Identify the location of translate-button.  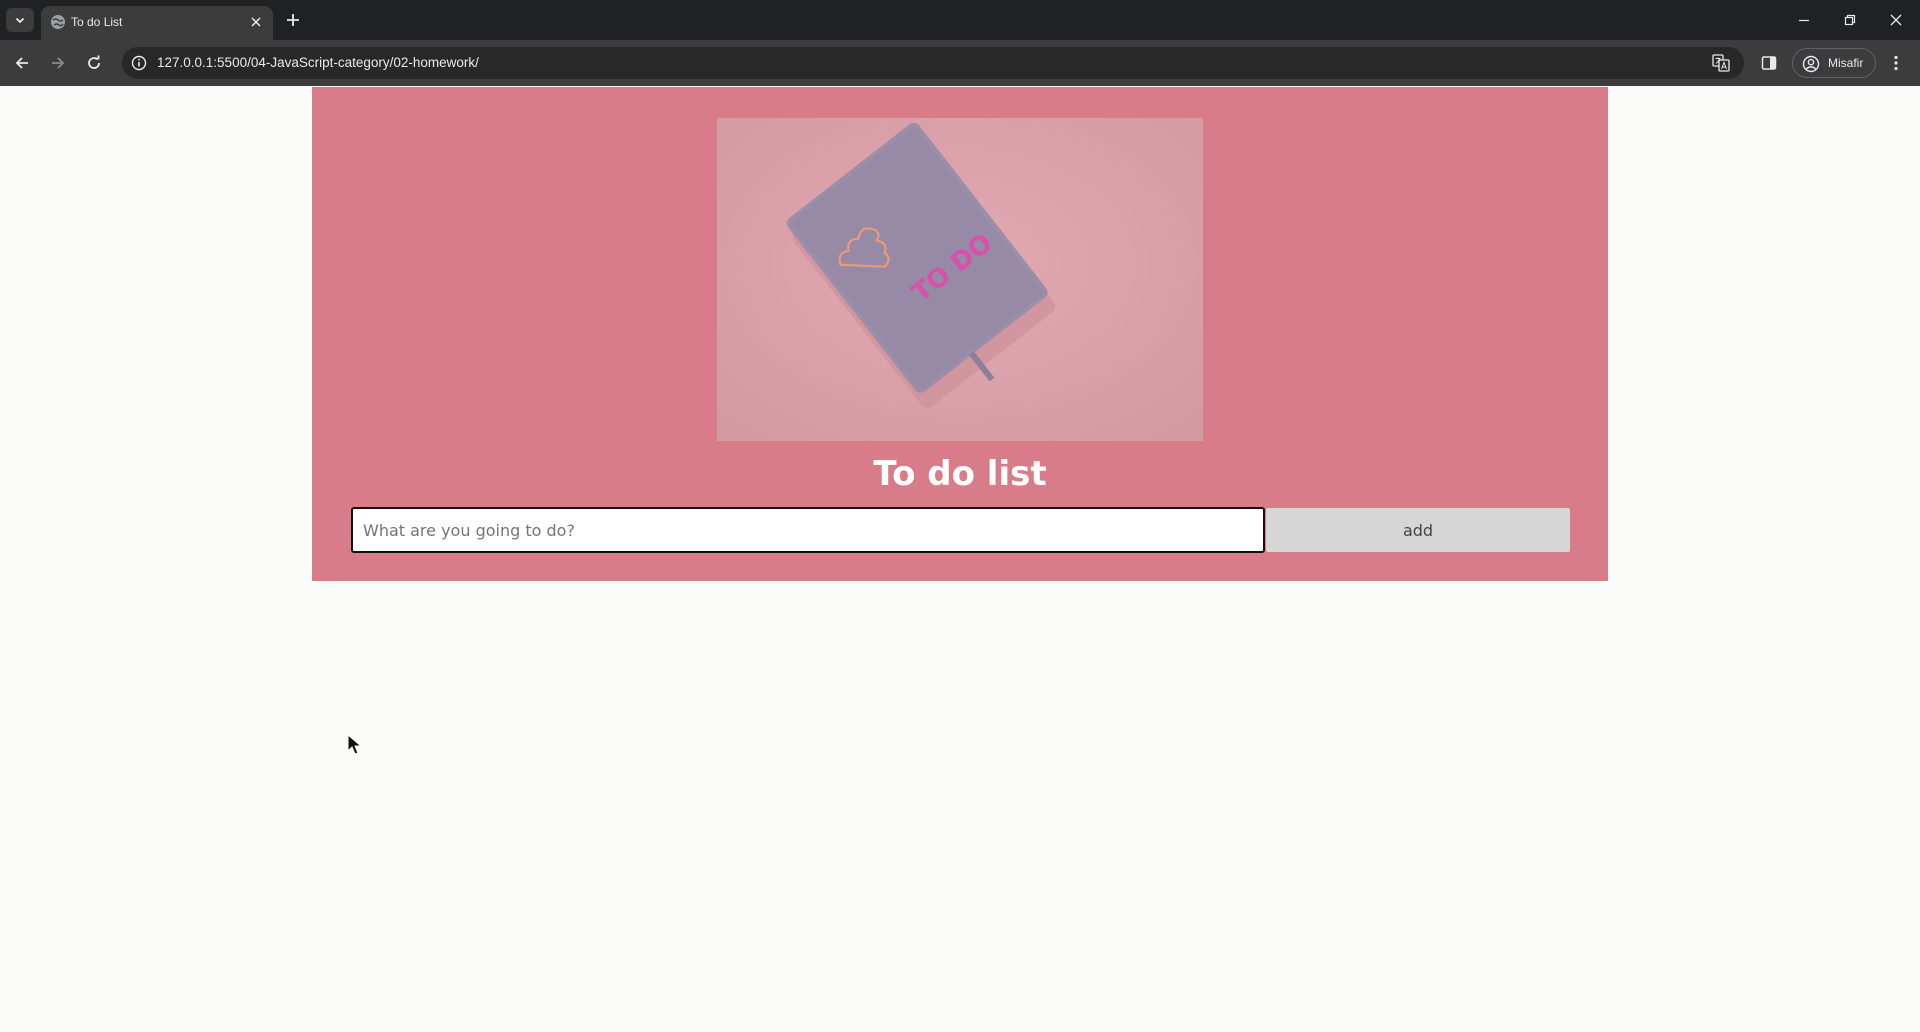
(1721, 63).